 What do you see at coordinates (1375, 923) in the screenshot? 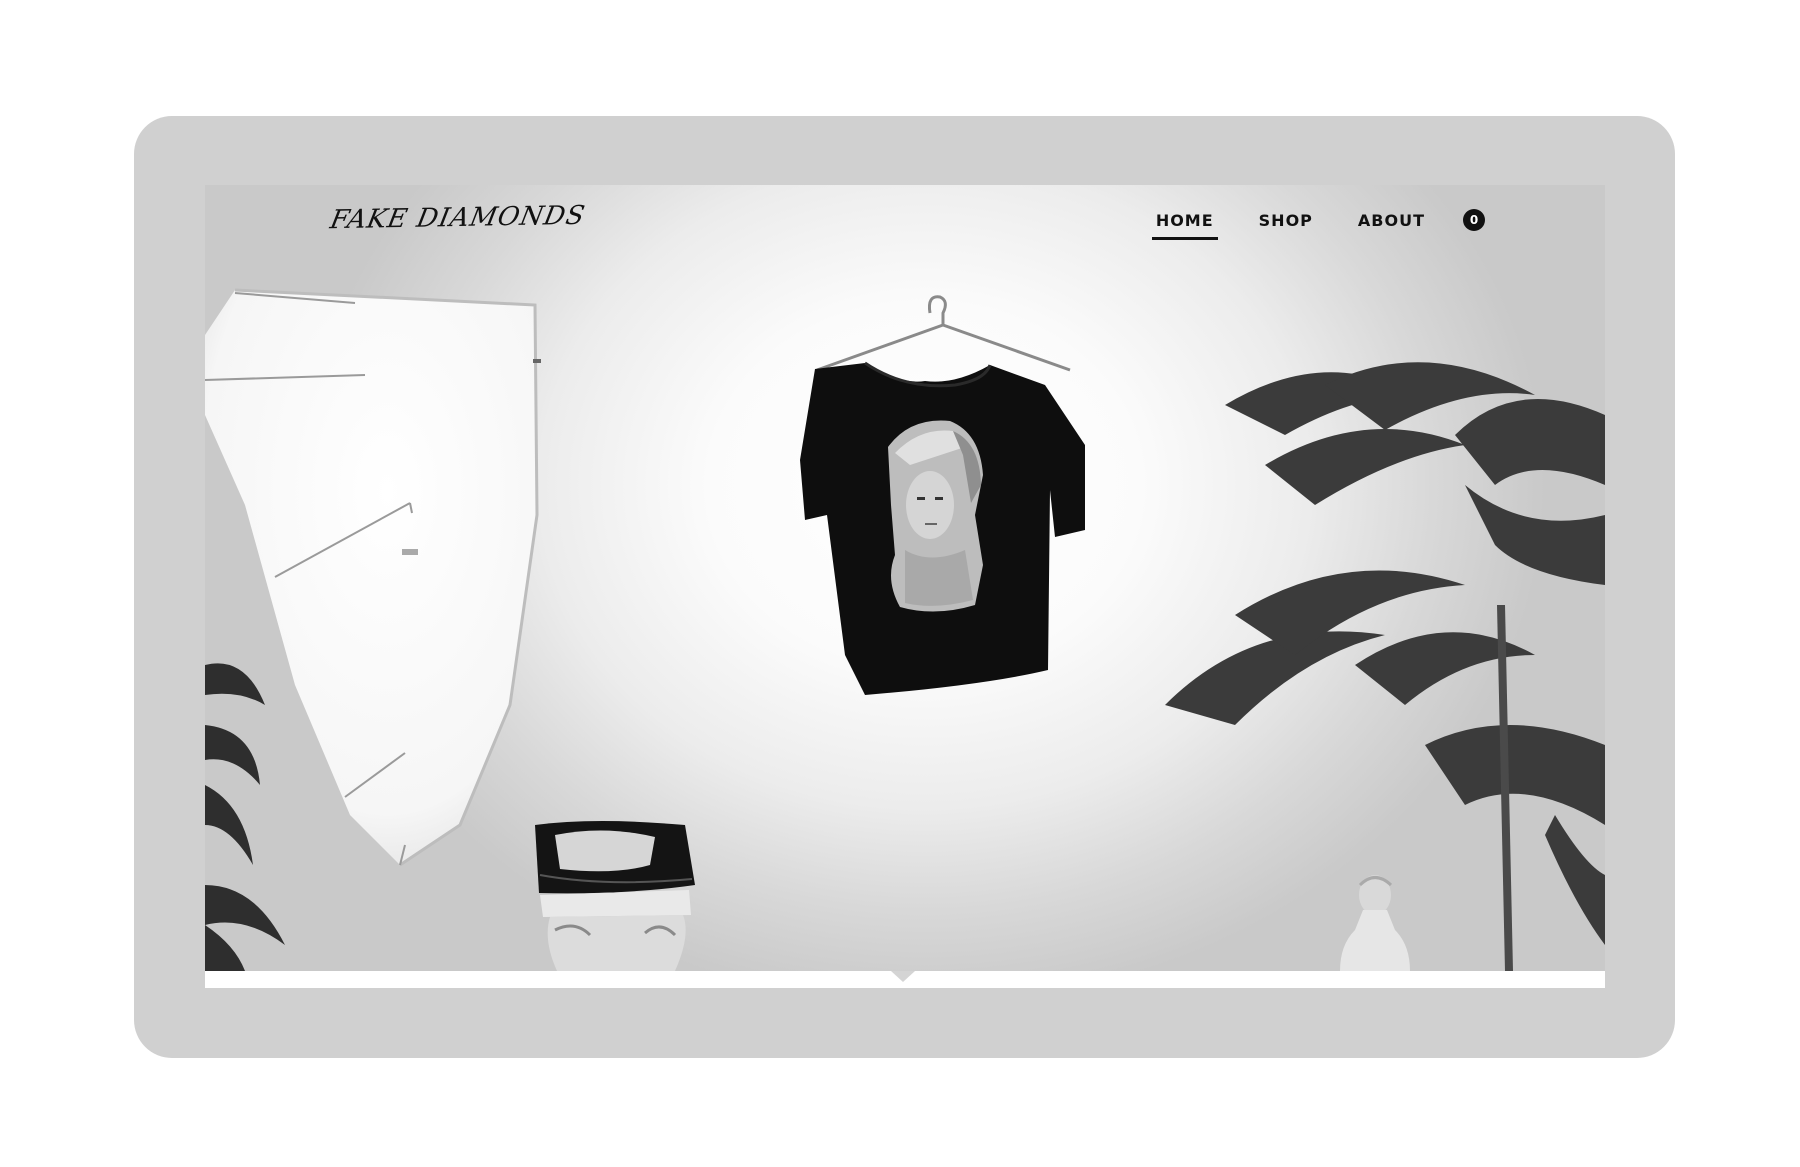
I see `bust-statue` at bounding box center [1375, 923].